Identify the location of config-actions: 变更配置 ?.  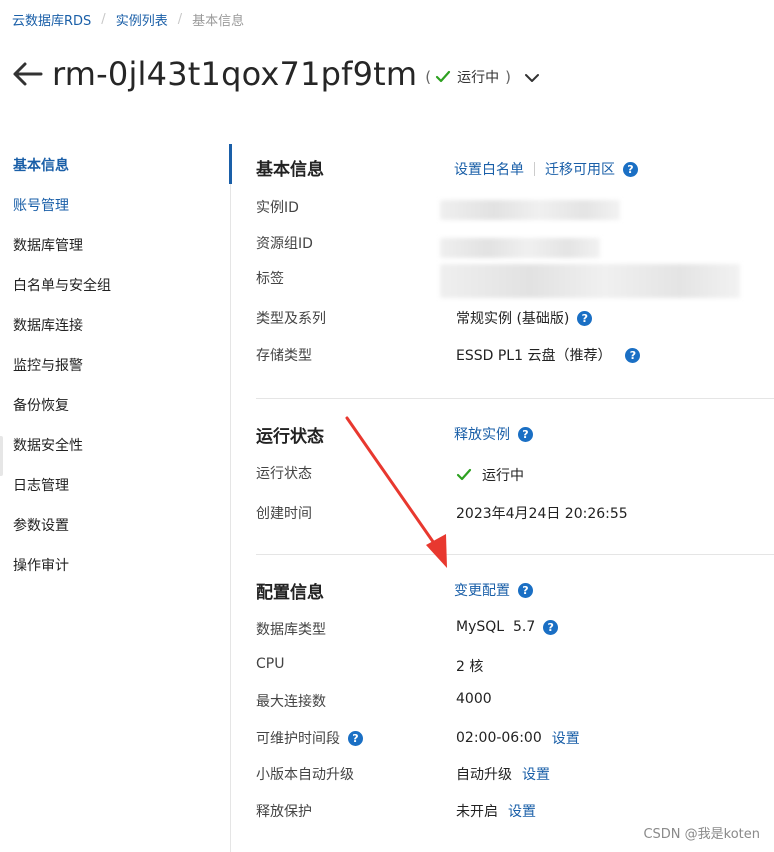
(493, 590).